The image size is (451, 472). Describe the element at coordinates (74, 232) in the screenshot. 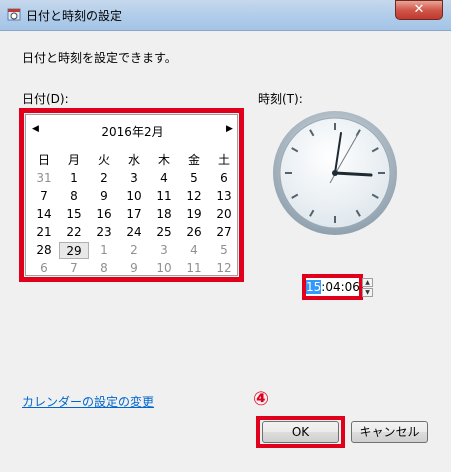

I see `calendar-day: 22` at that location.